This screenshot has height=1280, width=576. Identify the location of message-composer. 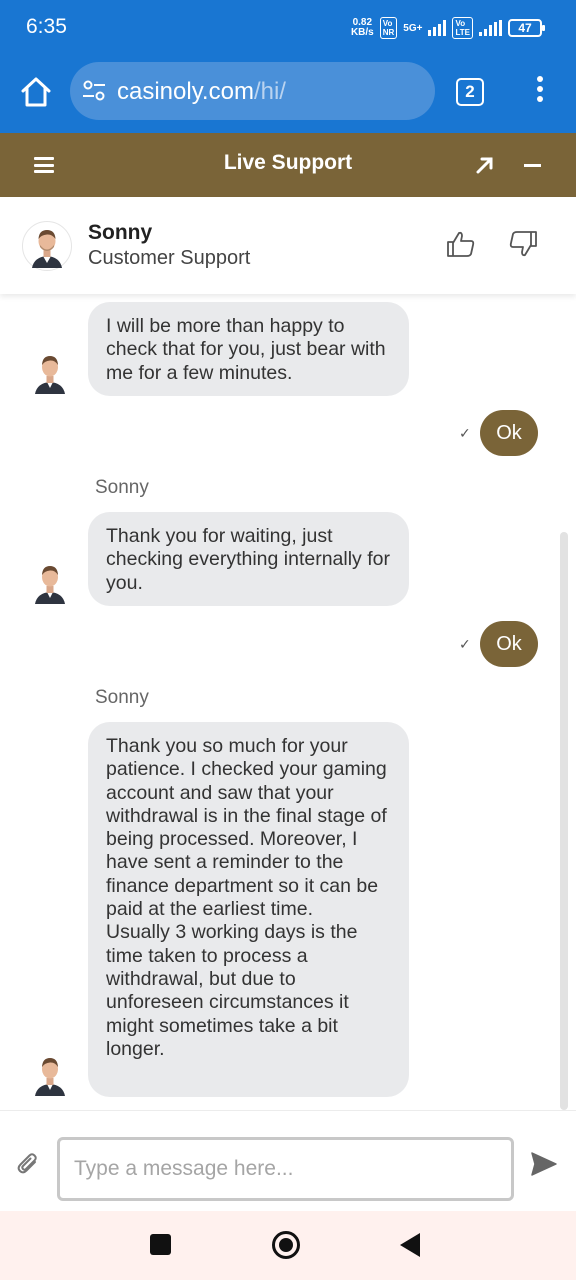
(288, 1160).